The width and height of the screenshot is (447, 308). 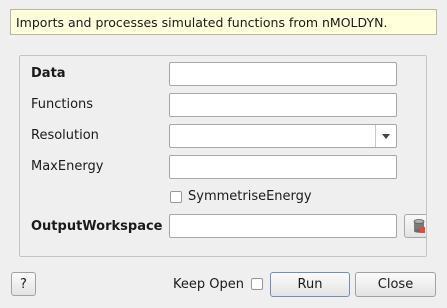 What do you see at coordinates (62, 104) in the screenshot?
I see `functions-label: Functions` at bounding box center [62, 104].